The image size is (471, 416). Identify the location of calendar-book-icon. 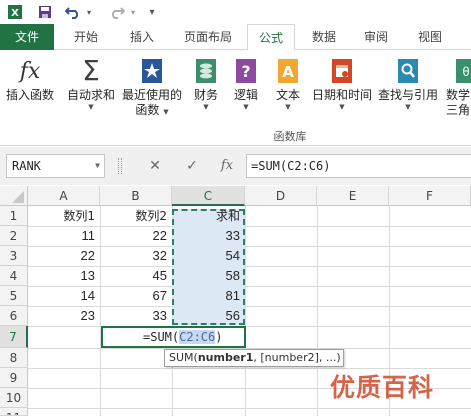
(342, 71).